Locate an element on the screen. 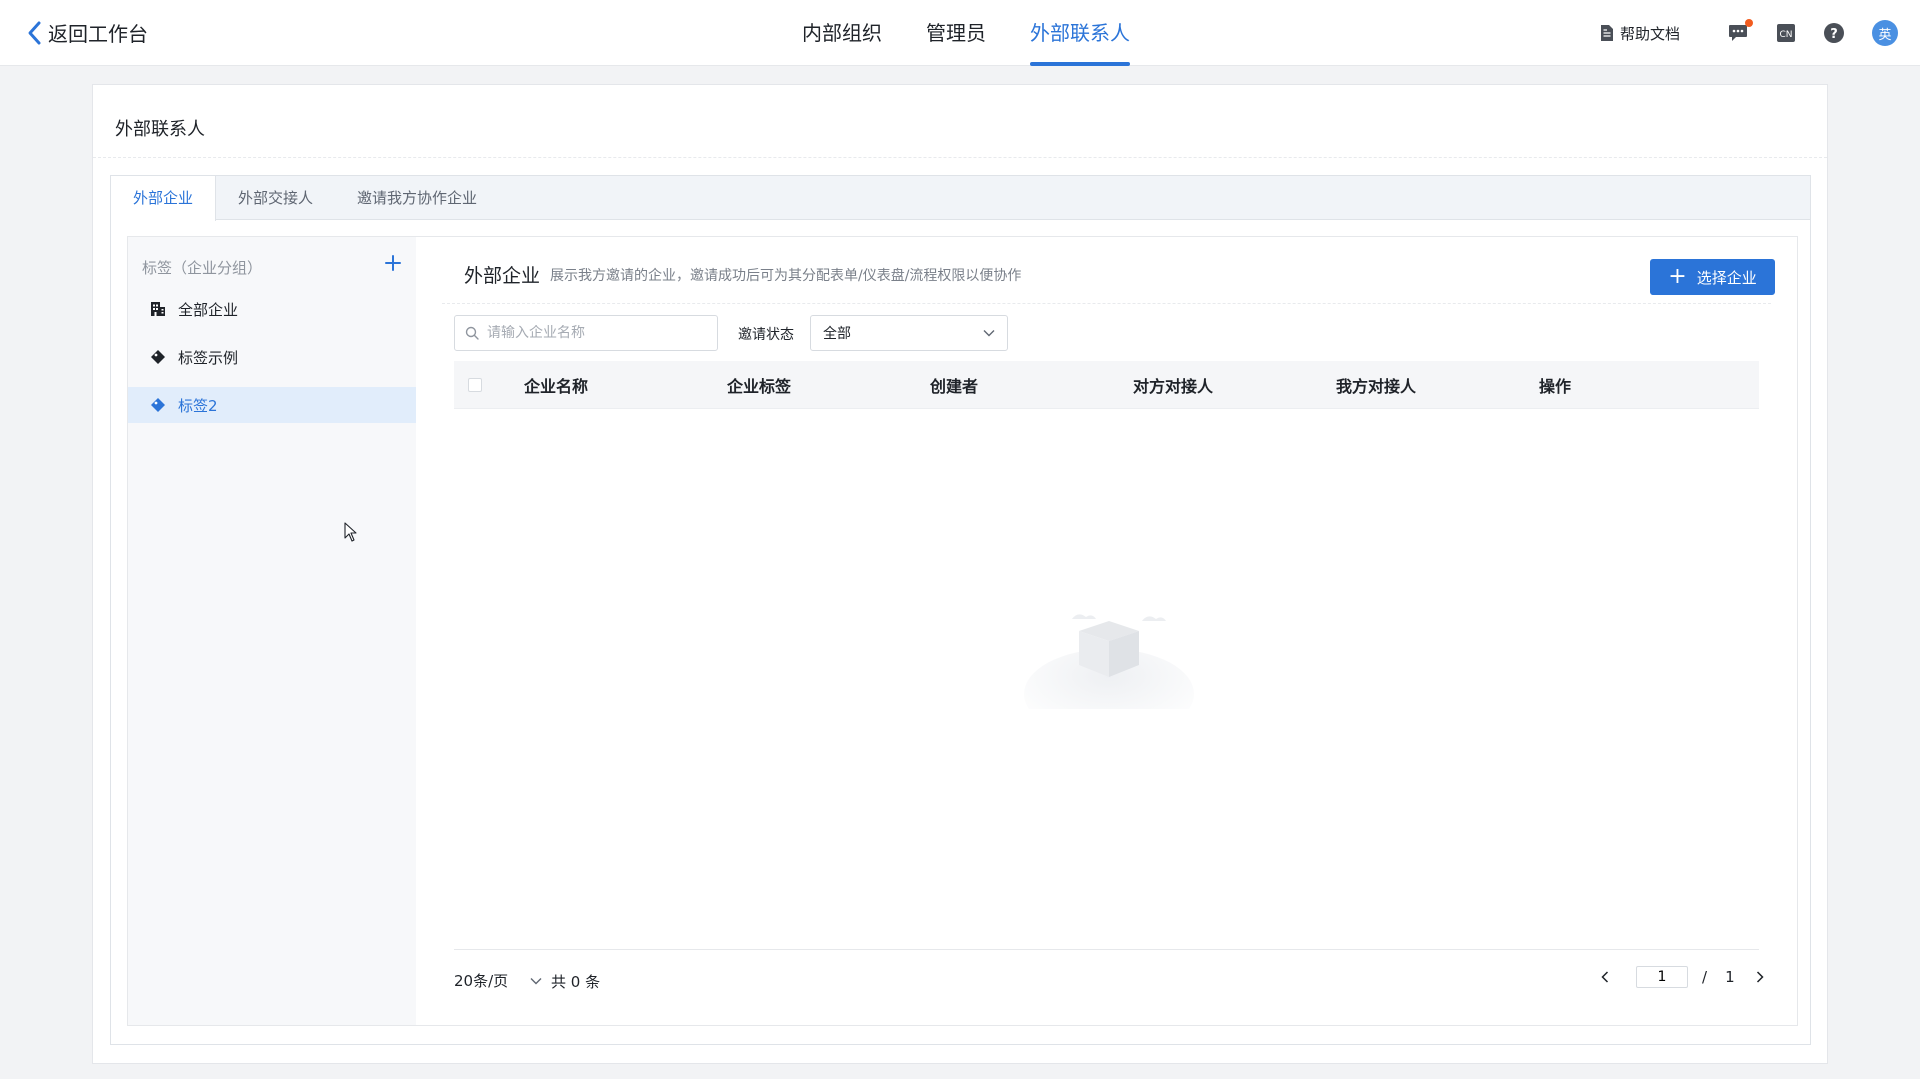 This screenshot has width=1920, height=1079. column-enterprise-name: 企业名称 is located at coordinates (556, 386).